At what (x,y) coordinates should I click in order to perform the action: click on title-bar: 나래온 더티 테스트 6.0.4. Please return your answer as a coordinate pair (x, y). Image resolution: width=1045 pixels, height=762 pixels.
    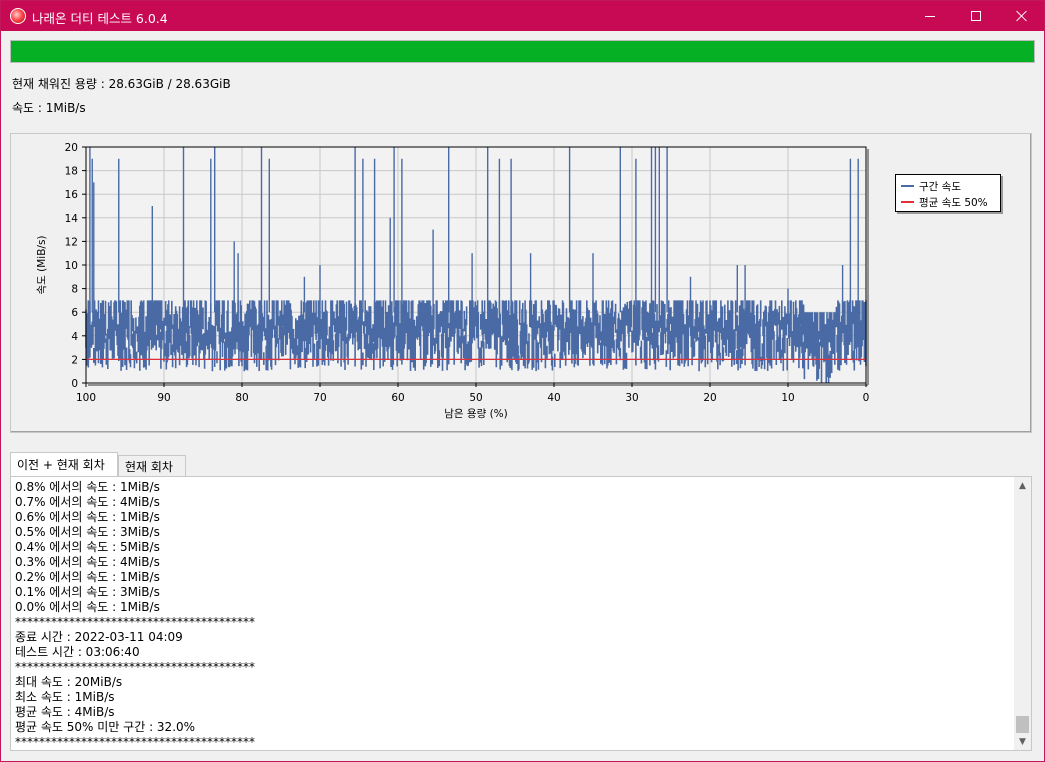
    Looking at the image, I should click on (522, 16).